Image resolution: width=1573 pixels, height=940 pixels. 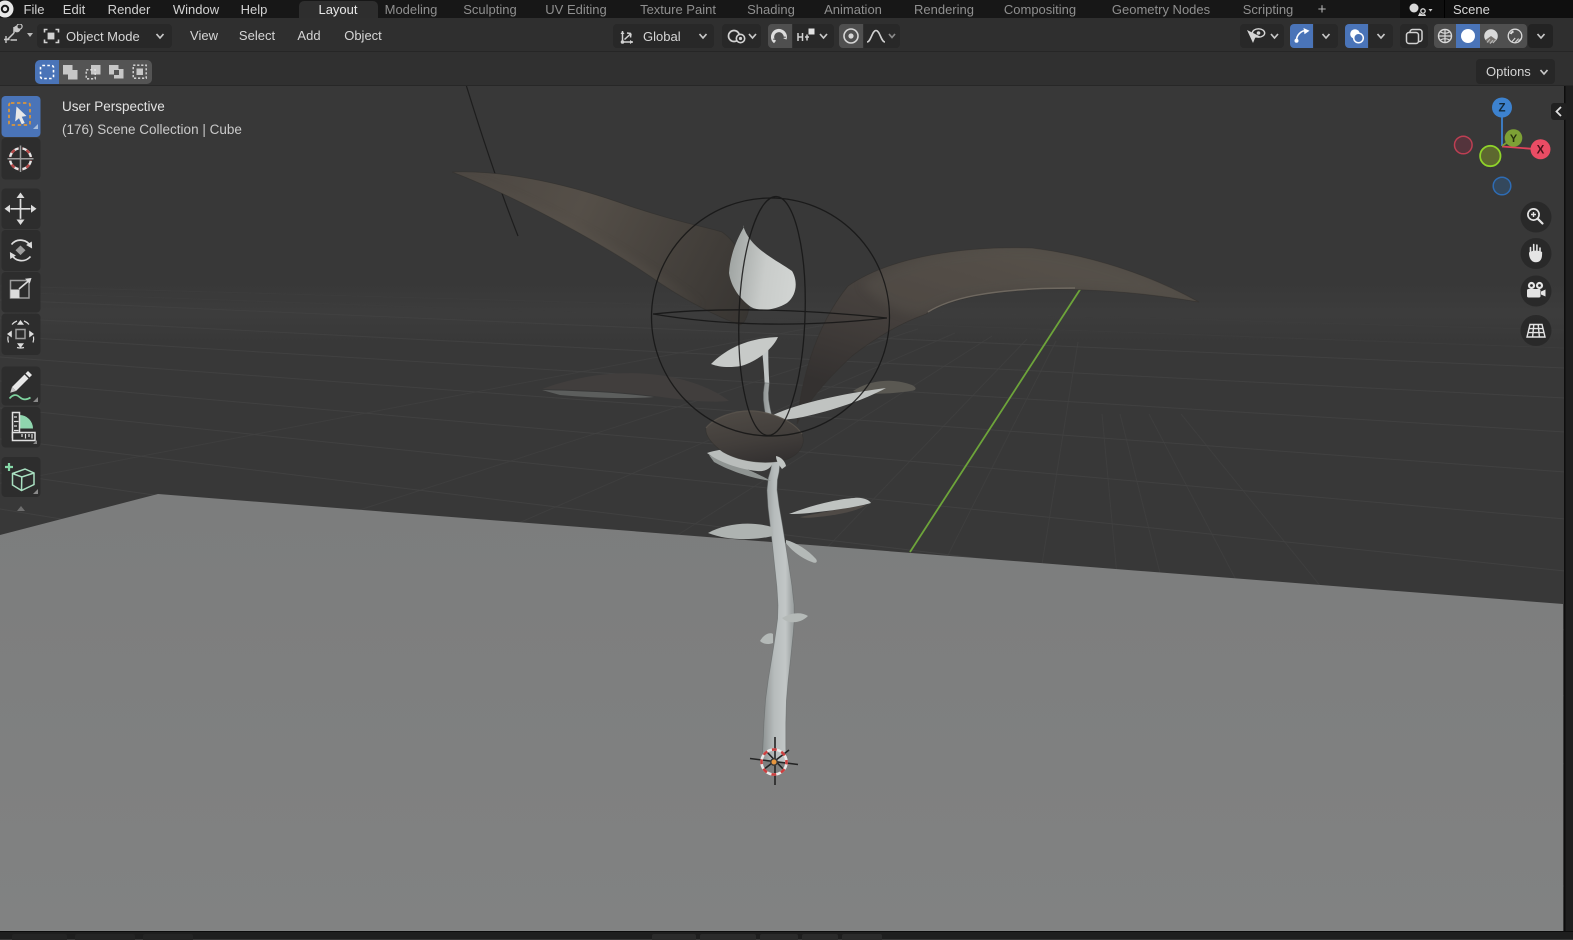 What do you see at coordinates (1541, 151) in the screenshot?
I see `svg-text: X` at bounding box center [1541, 151].